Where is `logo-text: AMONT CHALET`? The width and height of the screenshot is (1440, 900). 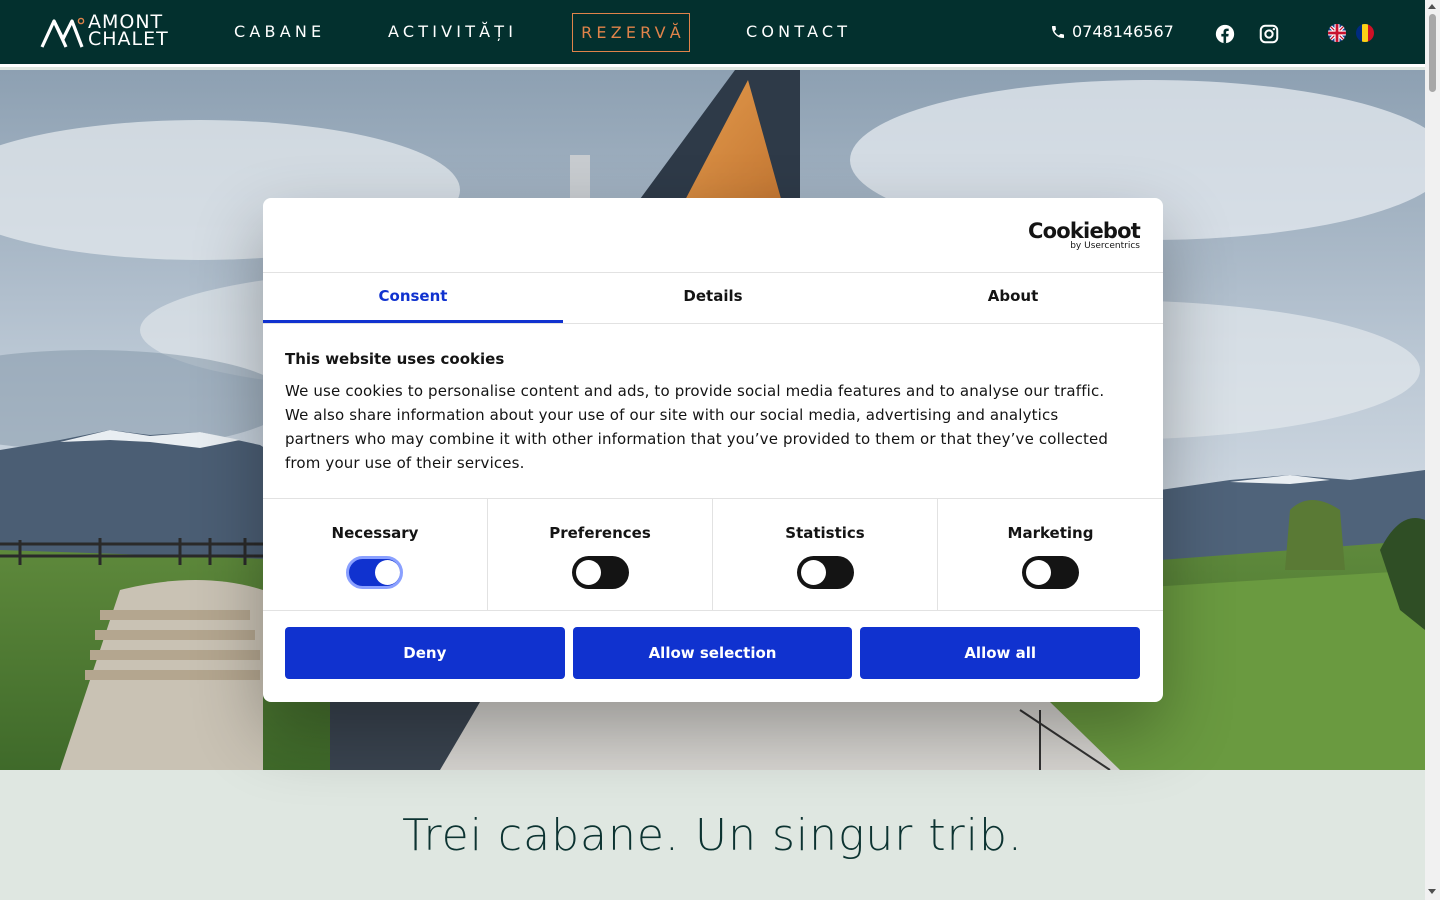 logo-text: AMONT CHALET is located at coordinates (128, 31).